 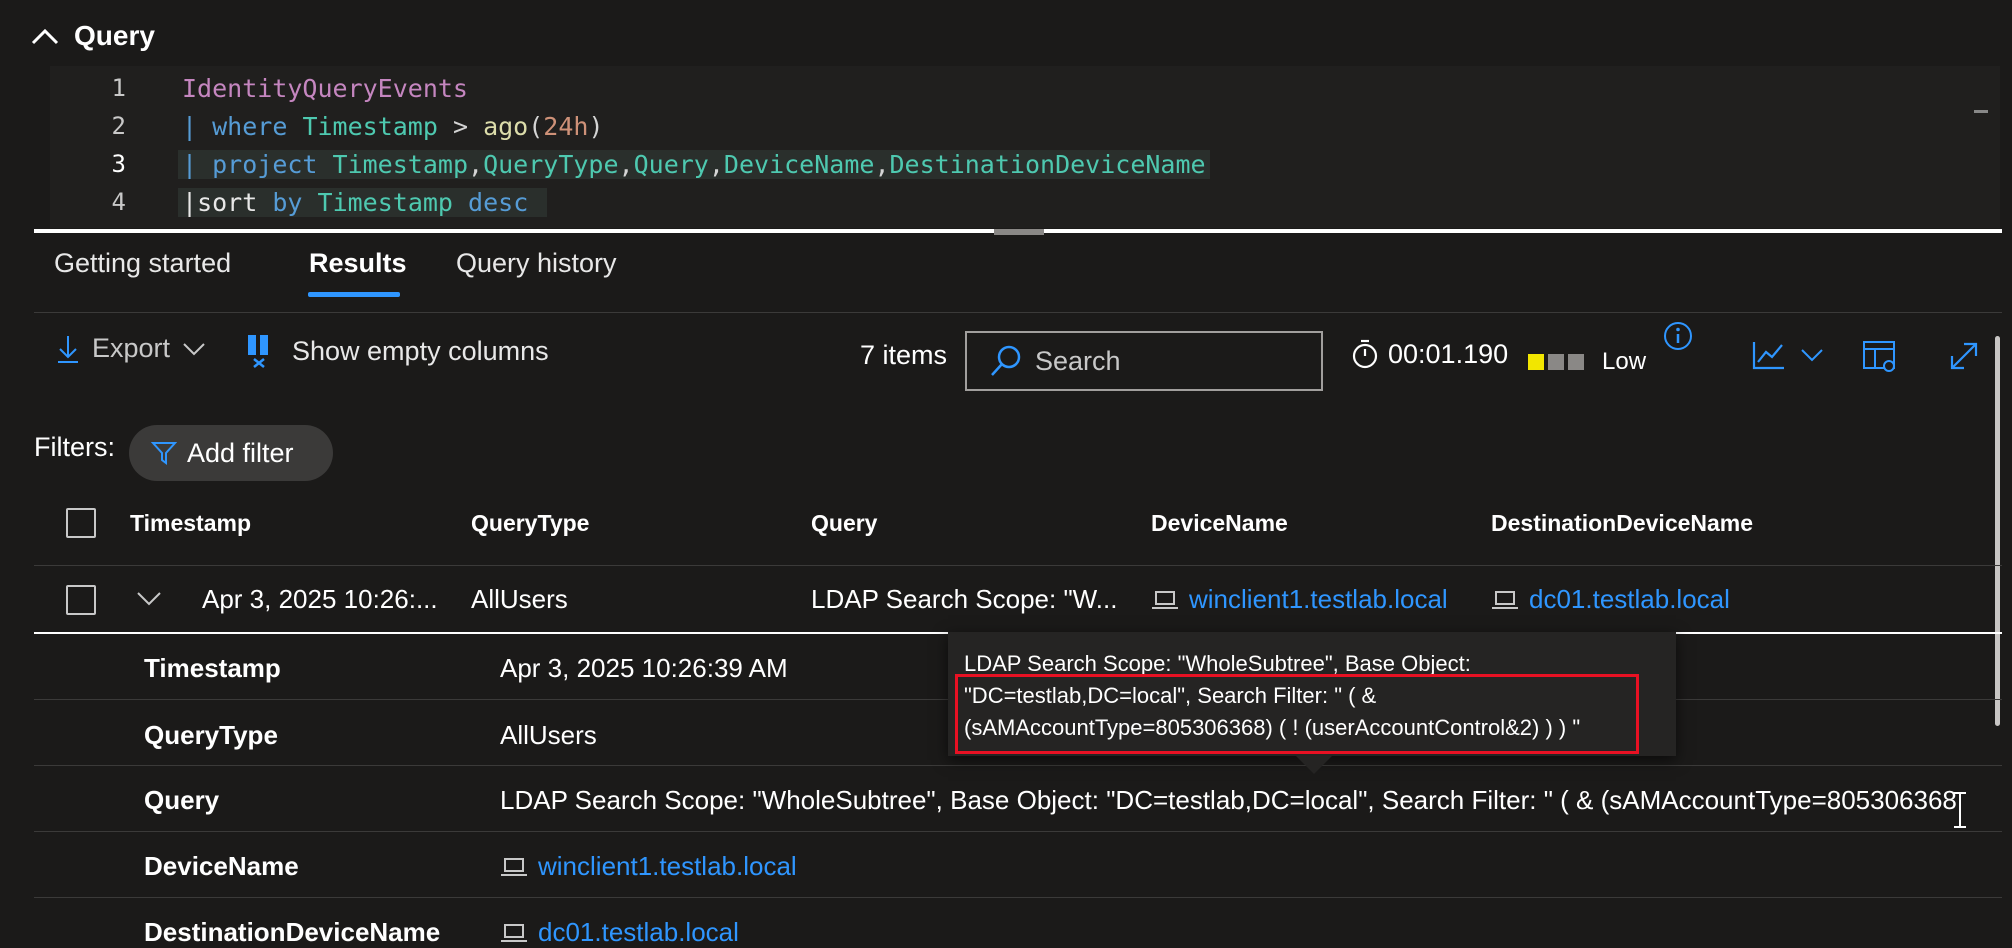 What do you see at coordinates (1018, 565) in the screenshot?
I see `header-divider` at bounding box center [1018, 565].